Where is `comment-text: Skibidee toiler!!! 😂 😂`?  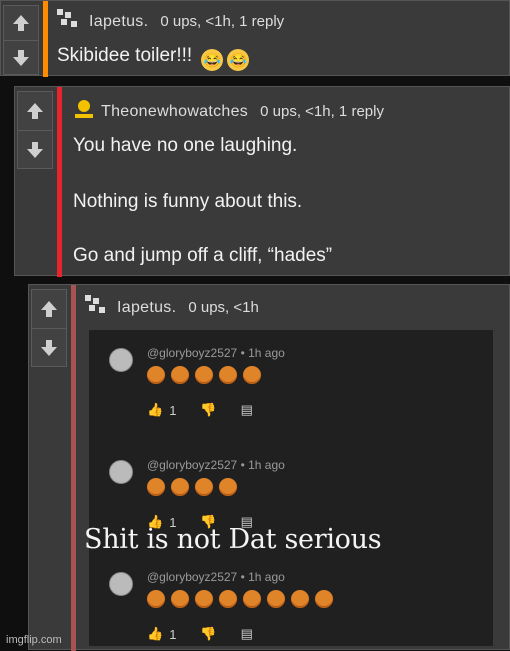 comment-text: Skibidee toiler!!! 😂 😂 is located at coordinates (153, 58).